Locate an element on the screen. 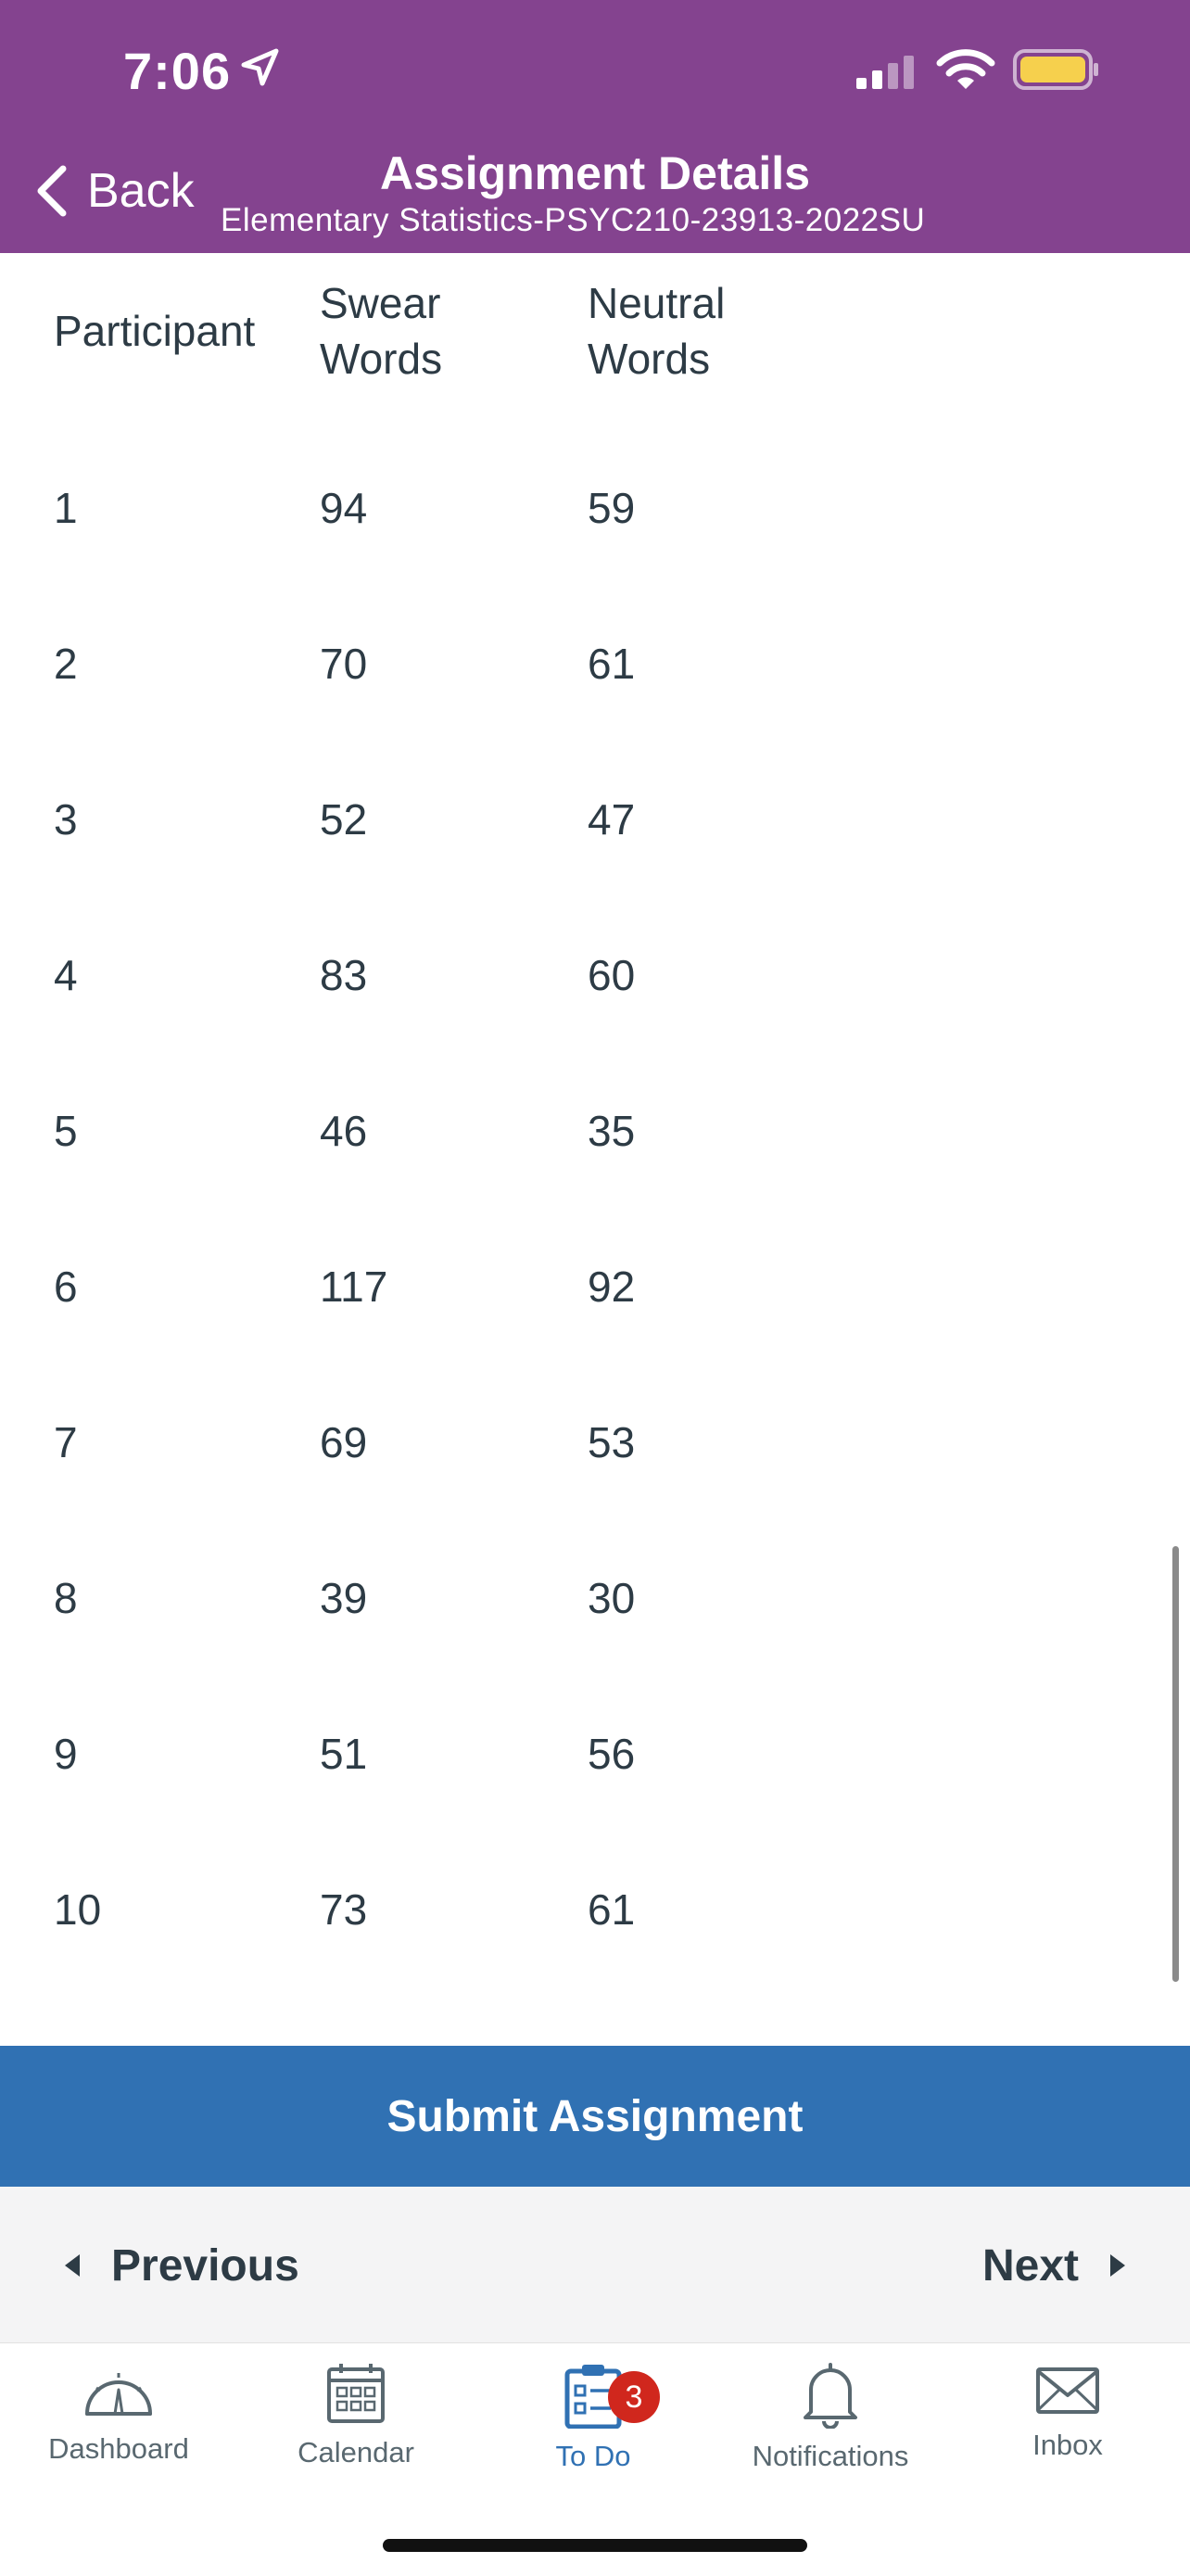 This screenshot has height=2576, width=1190. cellular-signal-icon is located at coordinates (885, 72).